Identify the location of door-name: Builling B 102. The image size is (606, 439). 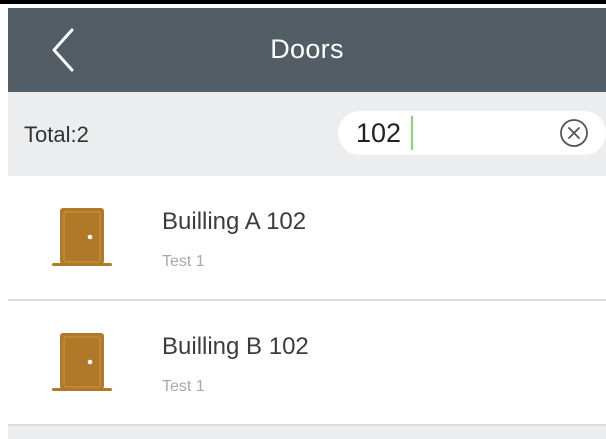
(235, 346).